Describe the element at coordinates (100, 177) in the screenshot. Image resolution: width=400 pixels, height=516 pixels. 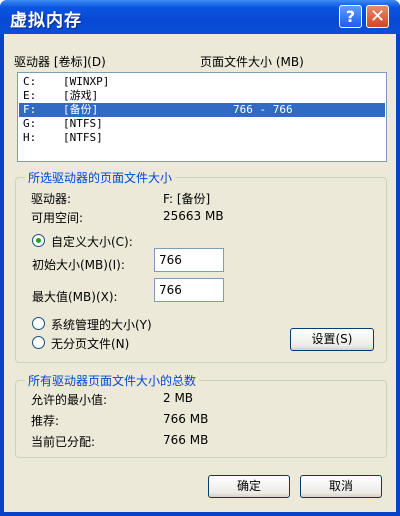
I see `selected-drive-group-title: 所选驱动器的页面文件大小` at that location.